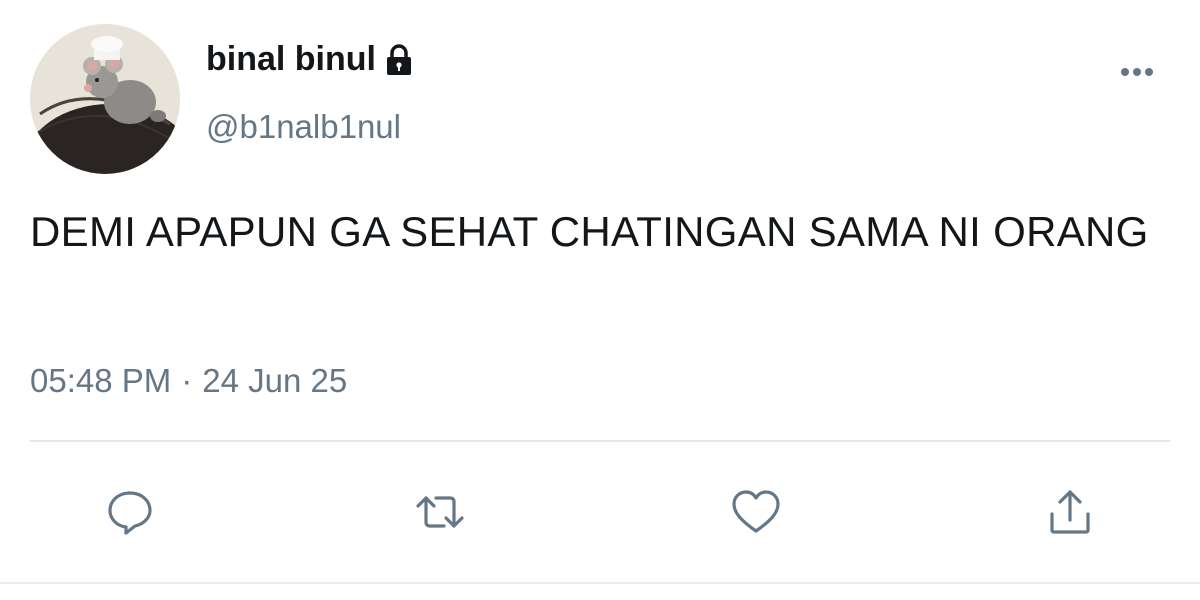 Image resolution: width=1200 pixels, height=600 pixels. I want to click on retweet-button, so click(440, 512).